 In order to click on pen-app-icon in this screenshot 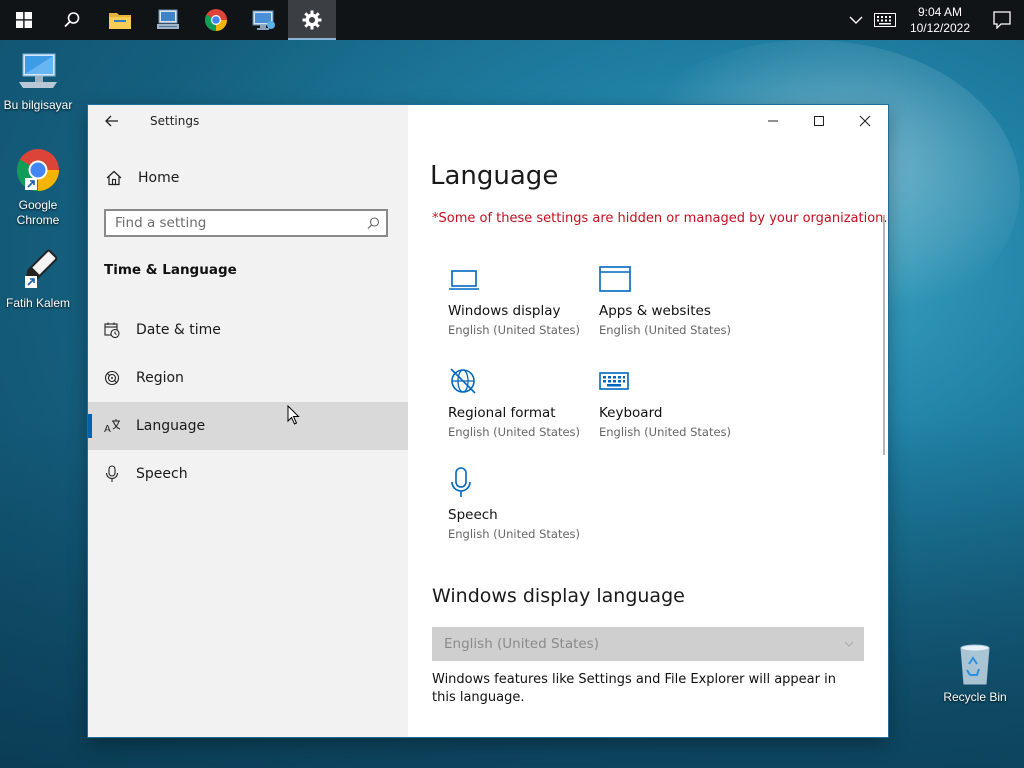, I will do `click(41, 268)`.